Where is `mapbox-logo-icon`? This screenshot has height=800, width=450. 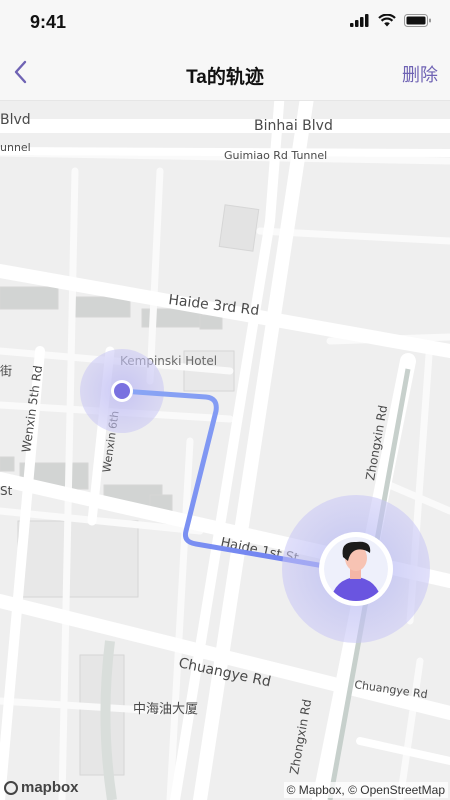
mapbox-logo-icon is located at coordinates (11, 787).